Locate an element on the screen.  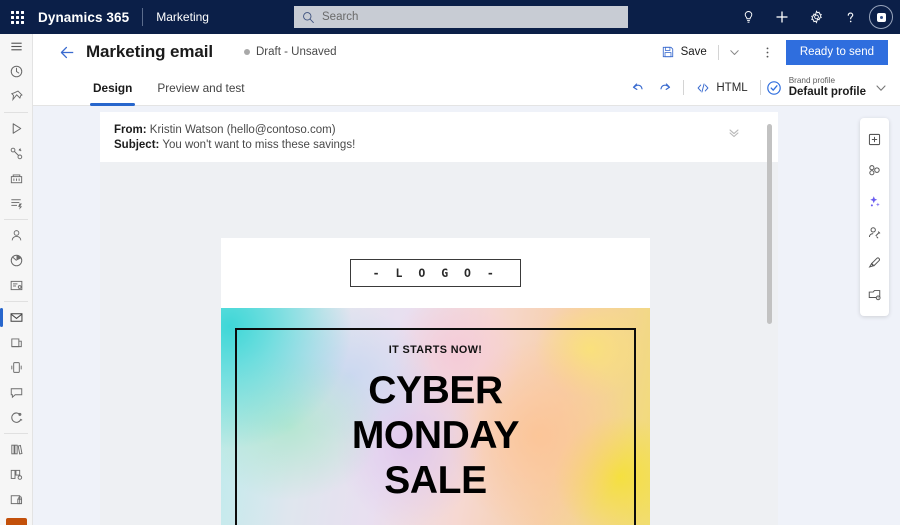
layouts-button is located at coordinates (874, 170).